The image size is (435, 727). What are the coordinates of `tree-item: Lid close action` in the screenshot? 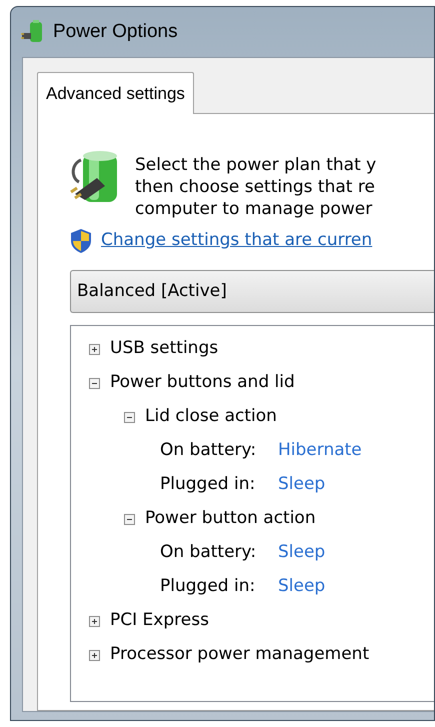 It's located at (211, 417).